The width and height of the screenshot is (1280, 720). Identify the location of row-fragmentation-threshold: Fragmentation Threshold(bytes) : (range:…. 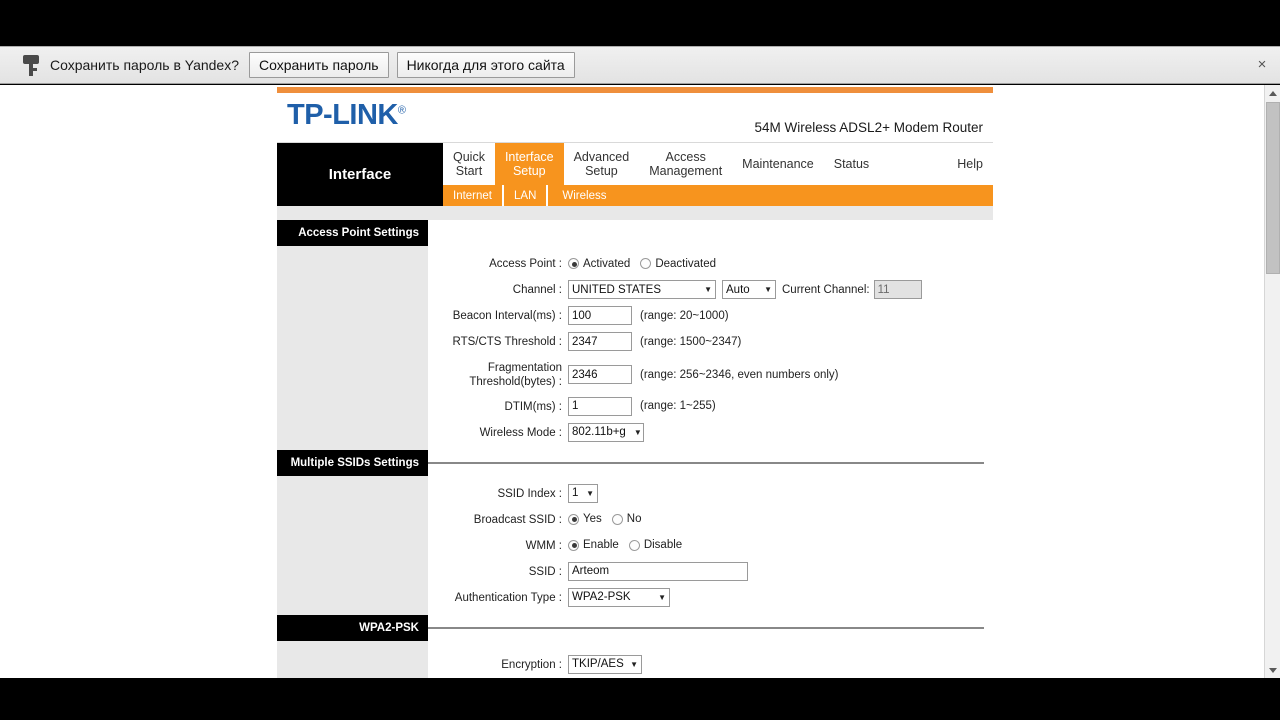
(710, 374).